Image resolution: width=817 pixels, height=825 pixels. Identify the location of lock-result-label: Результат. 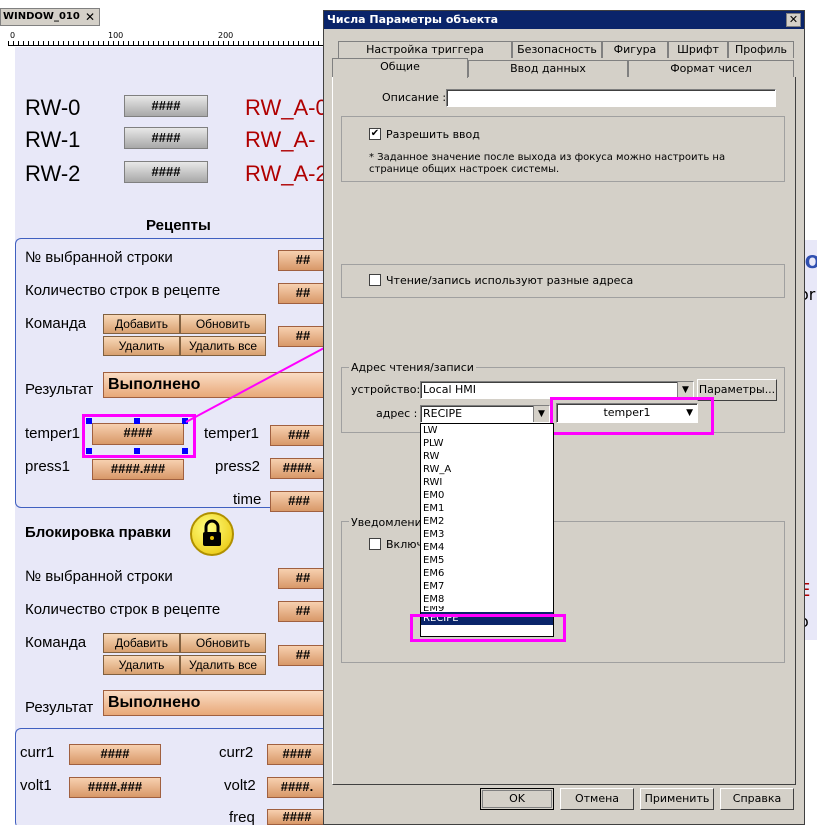
(59, 707).